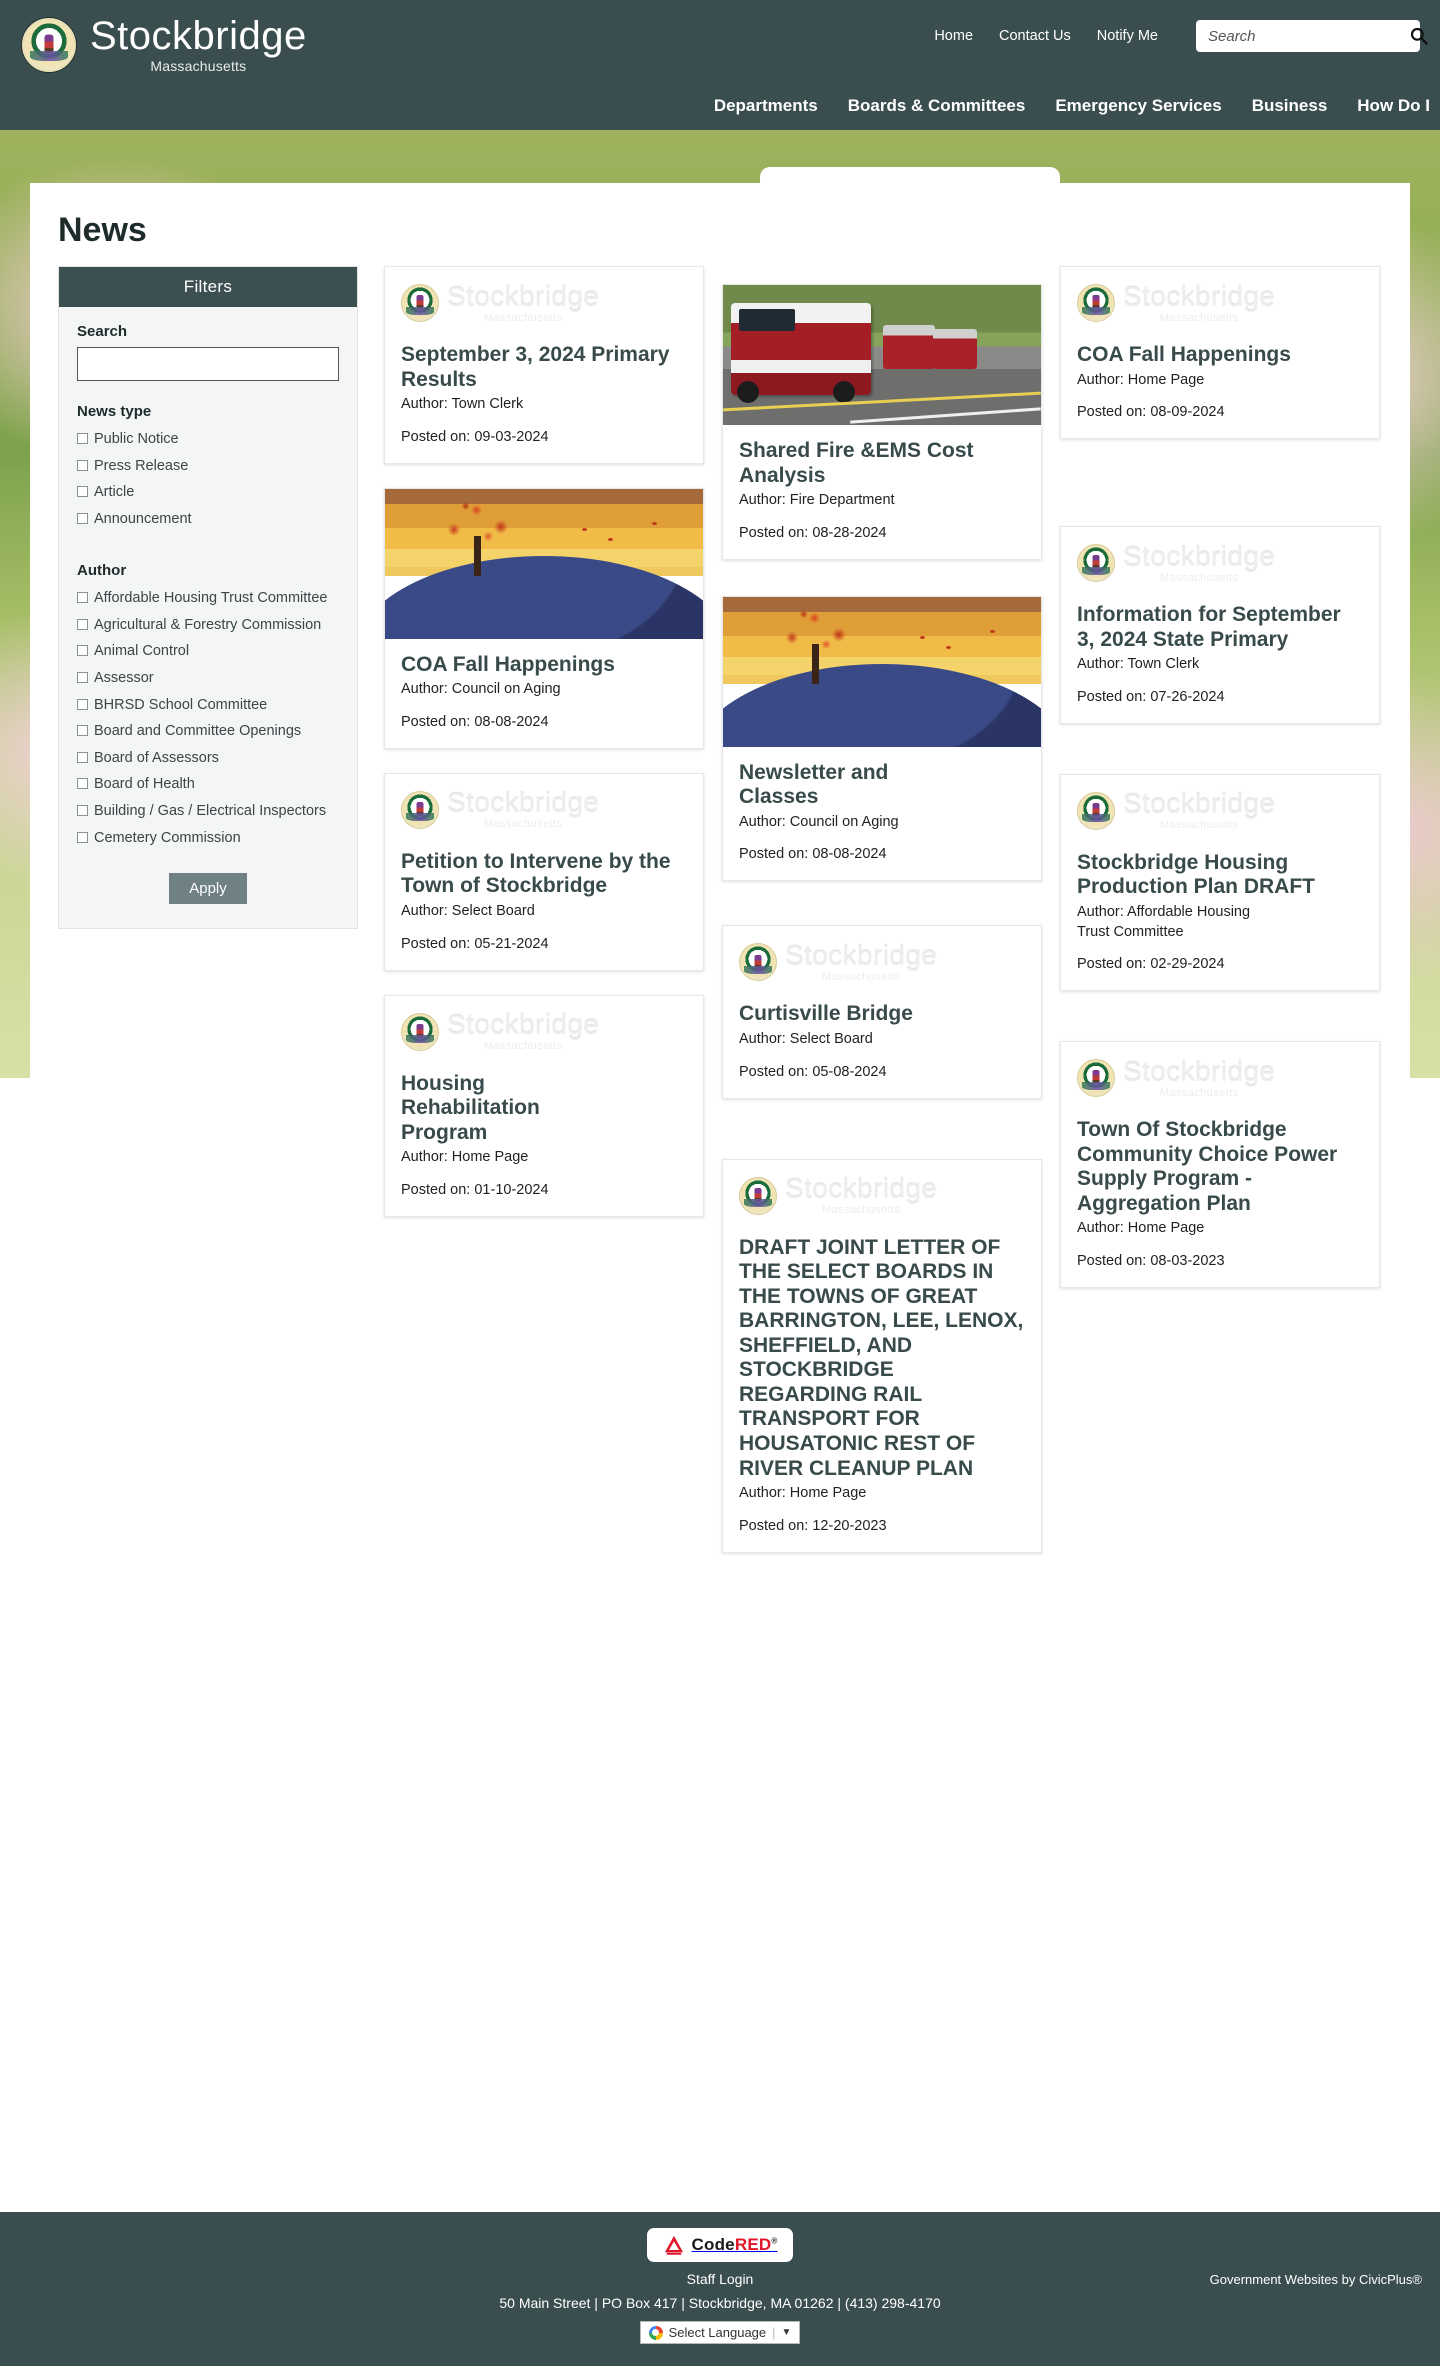 This screenshot has height=2366, width=1440. What do you see at coordinates (1035, 36) in the screenshot?
I see `top-nav-contact-us: Contact Us` at bounding box center [1035, 36].